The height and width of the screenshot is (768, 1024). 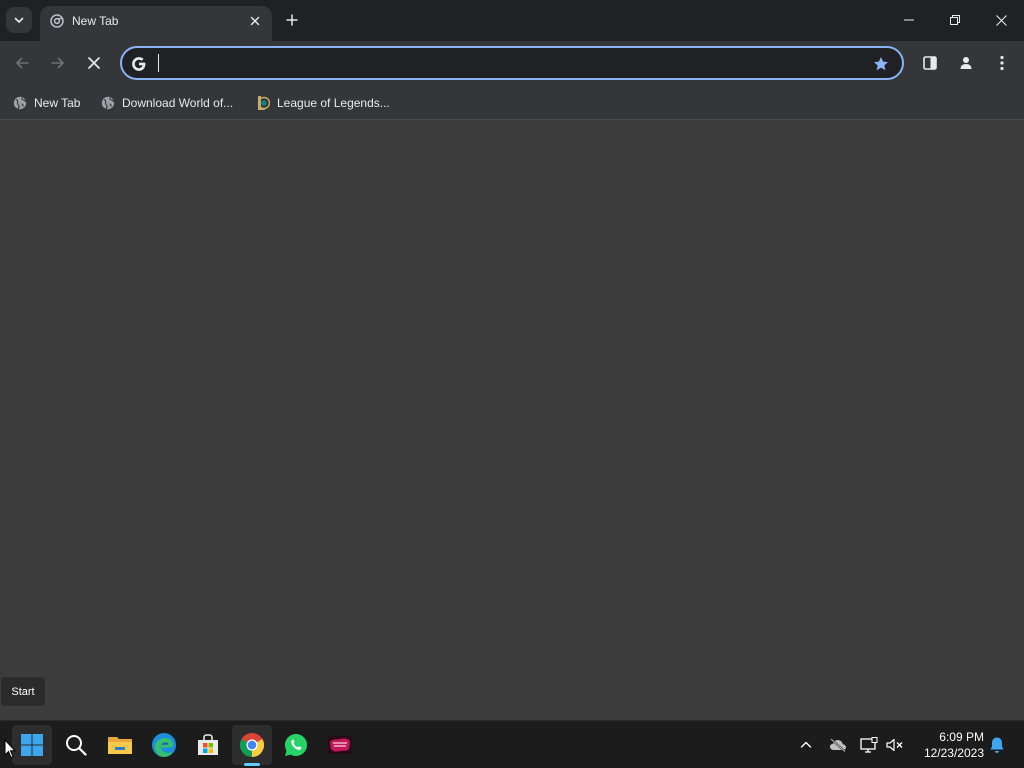 I want to click on side-panel-button, so click(x=930, y=63).